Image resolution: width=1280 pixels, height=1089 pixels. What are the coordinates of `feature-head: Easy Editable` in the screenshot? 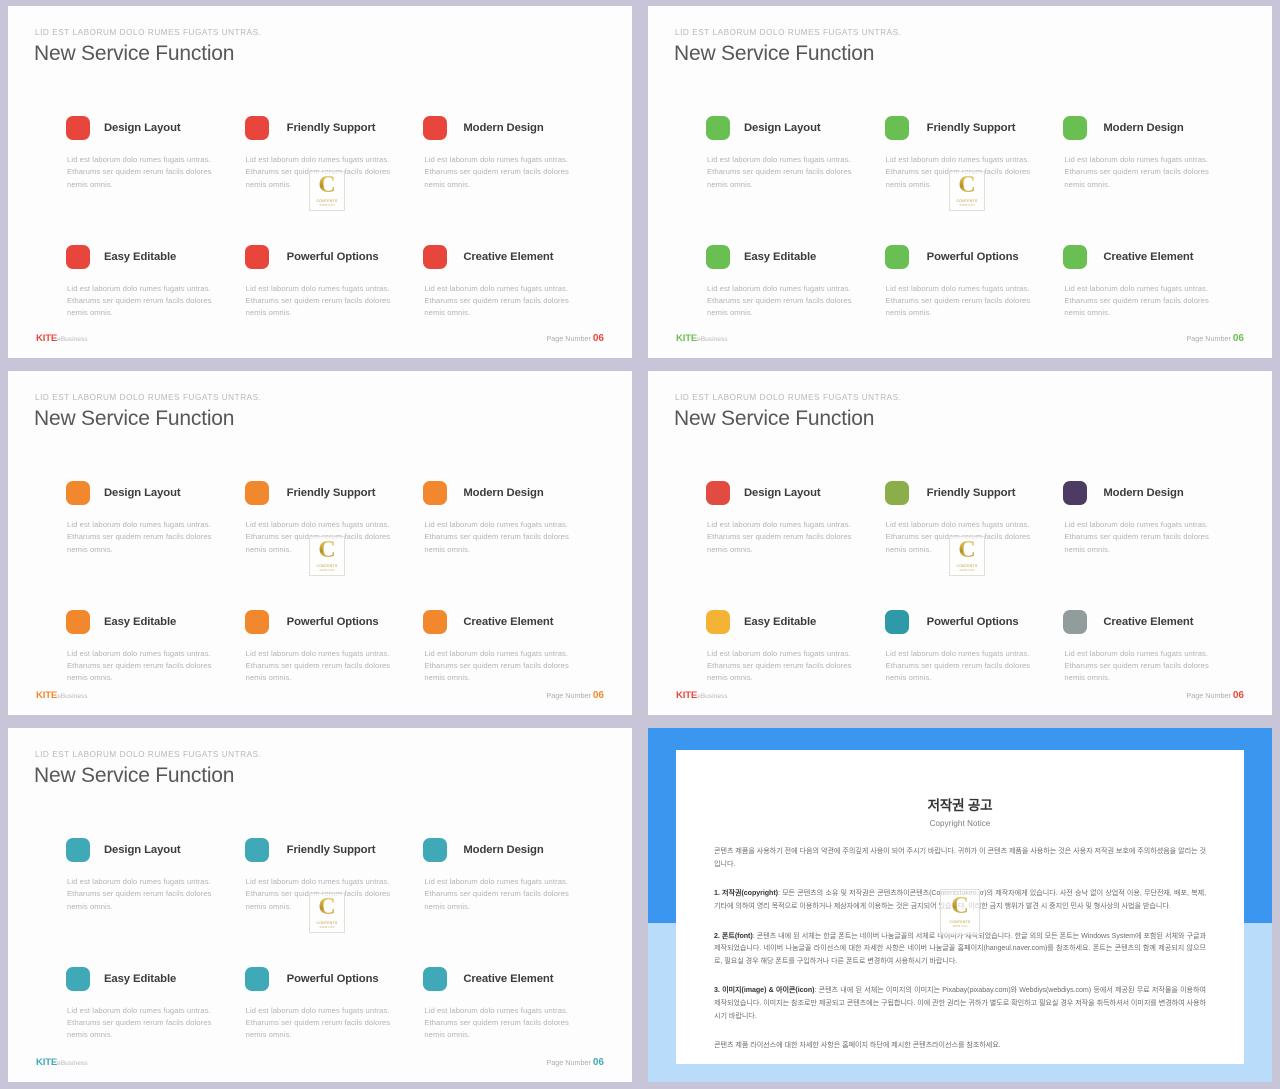 It's located at (790, 257).